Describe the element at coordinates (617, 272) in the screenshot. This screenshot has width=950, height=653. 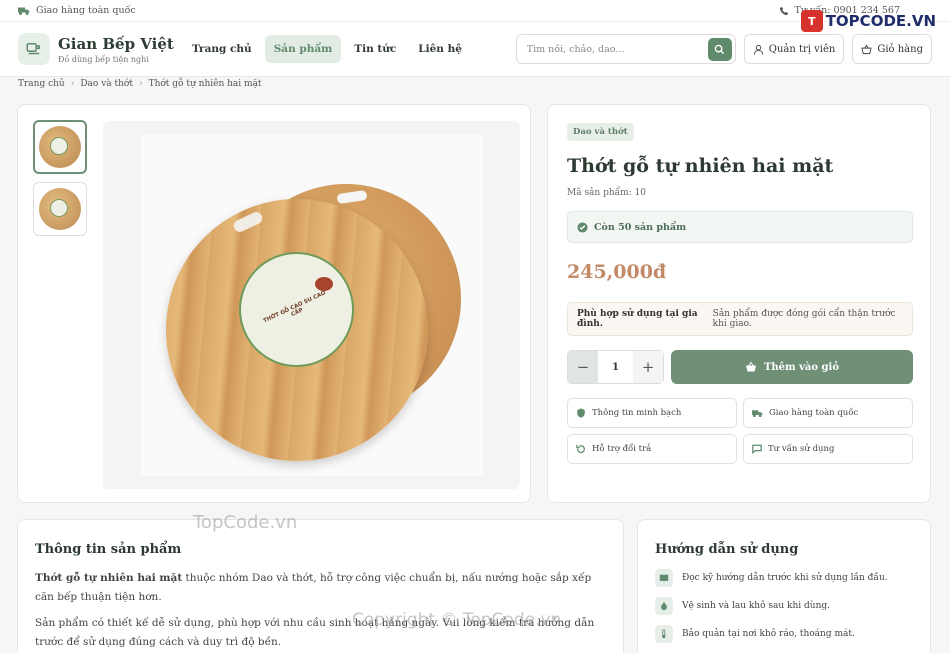
I see `product-price: 245,000đ` at that location.